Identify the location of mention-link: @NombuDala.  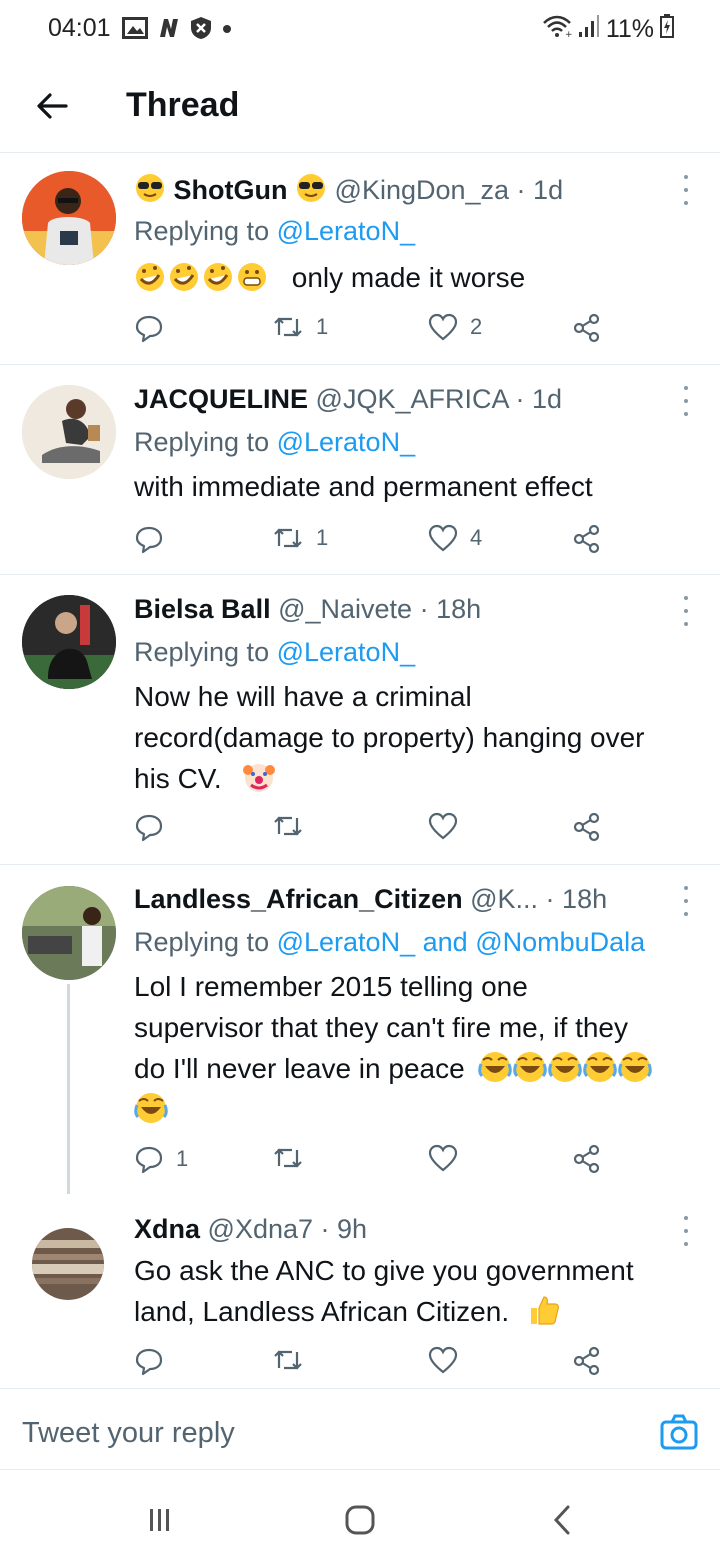
(560, 942).